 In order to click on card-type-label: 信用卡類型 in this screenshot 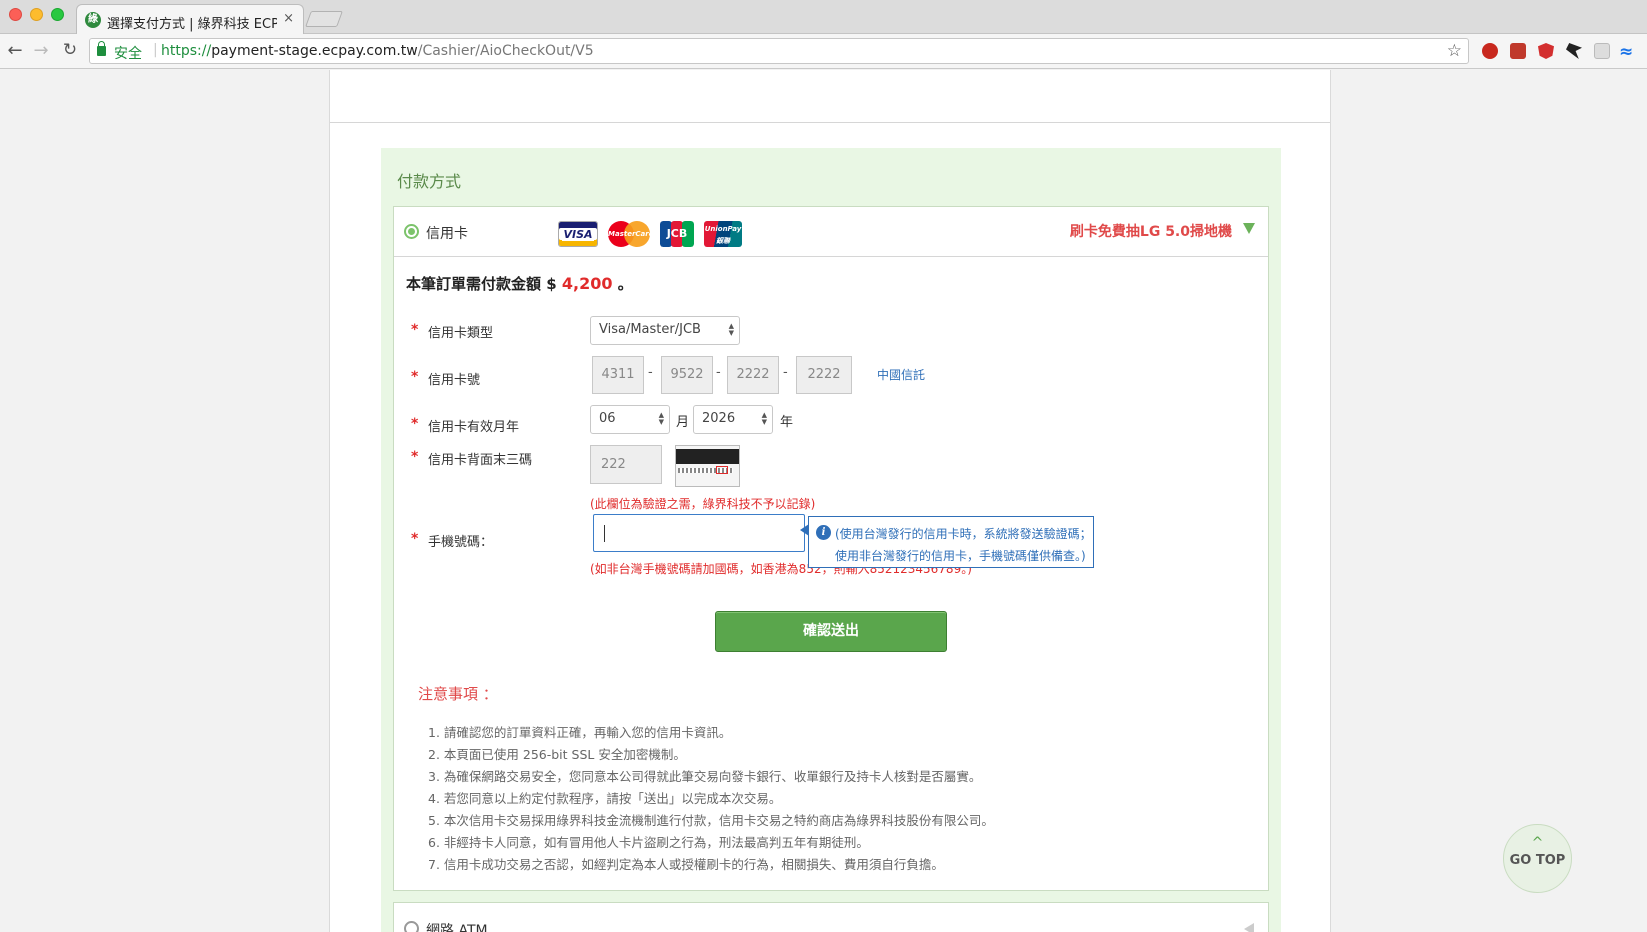, I will do `click(461, 333)`.